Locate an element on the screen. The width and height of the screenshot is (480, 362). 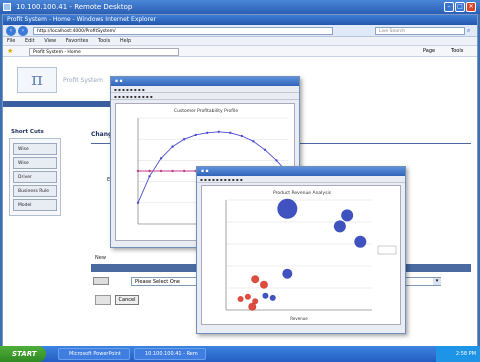
select-arrow-icon: ▾ is located at coordinates (437, 281).